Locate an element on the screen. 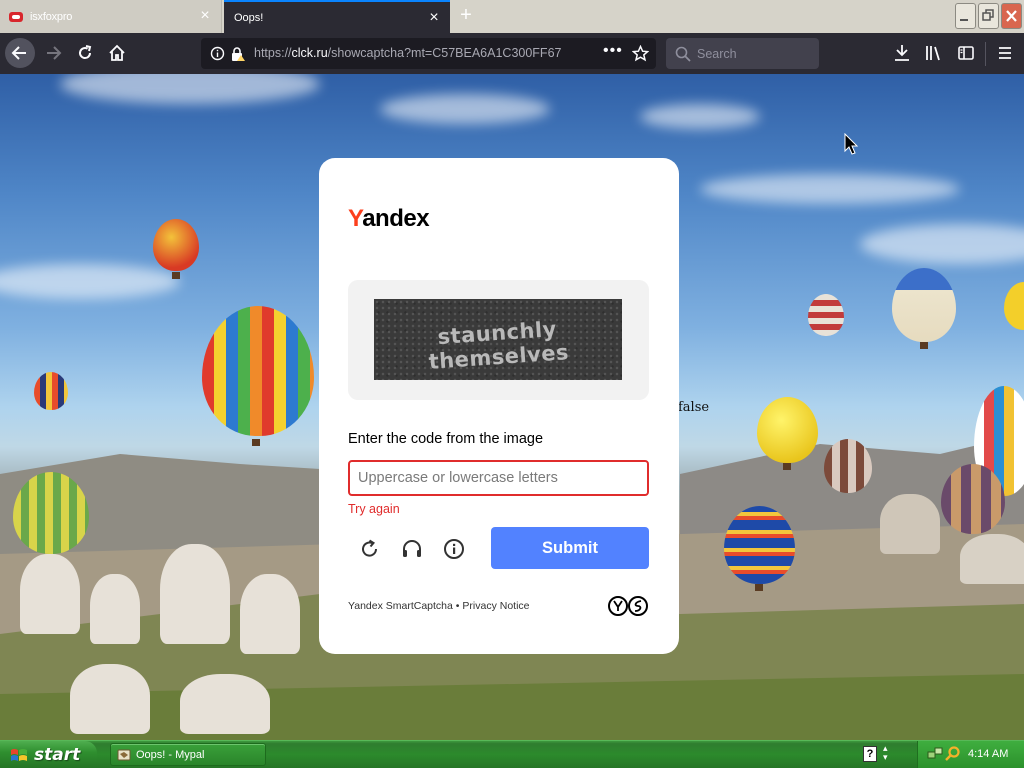 Image resolution: width=1024 pixels, height=768 pixels. tab-label: isxfoxpro is located at coordinates (51, 16).